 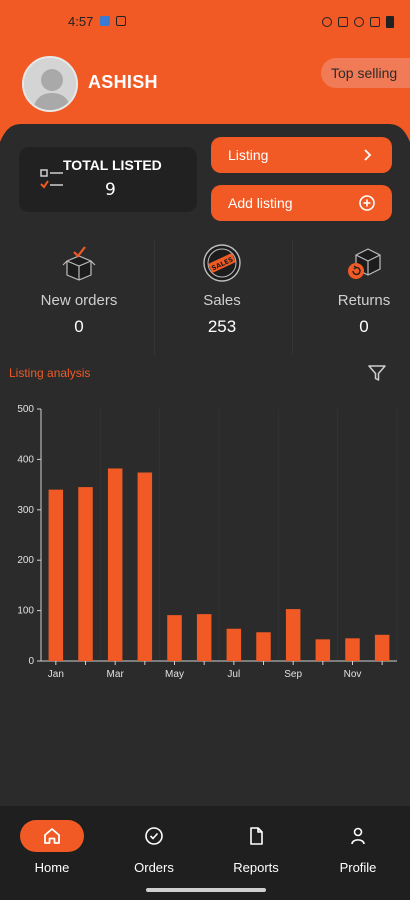 What do you see at coordinates (116, 674) in the screenshot?
I see `chart-x-tick-label: Mar` at bounding box center [116, 674].